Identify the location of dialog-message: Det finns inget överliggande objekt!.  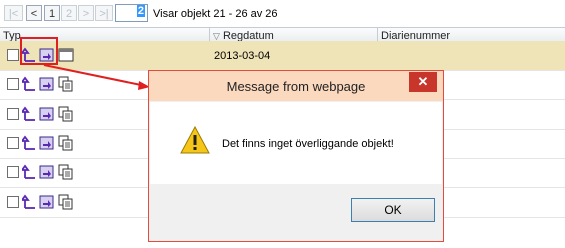
(308, 144).